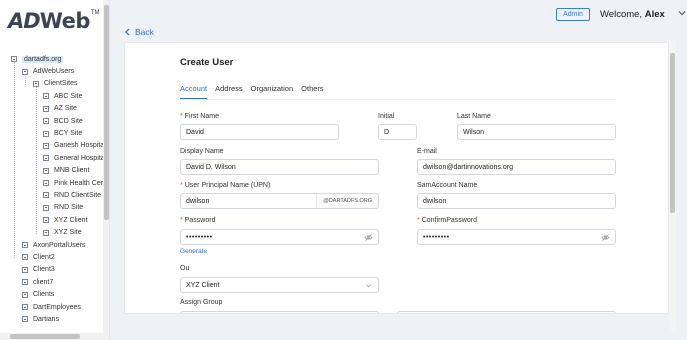  I want to click on tree-item-label: Client2, so click(44, 257).